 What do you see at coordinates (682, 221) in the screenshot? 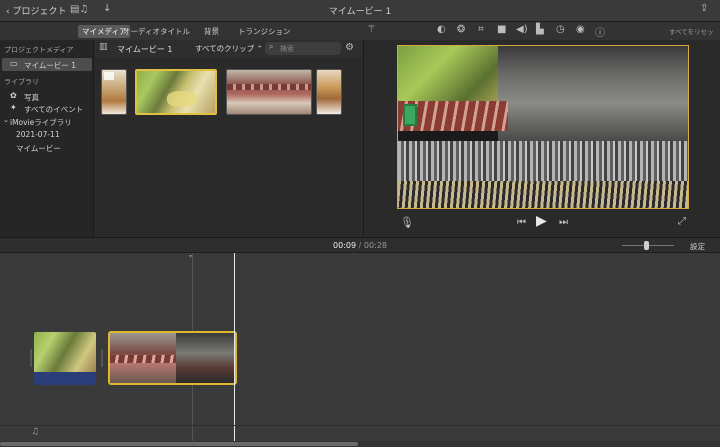
I see `fullscreen-icon: ⤢` at bounding box center [682, 221].